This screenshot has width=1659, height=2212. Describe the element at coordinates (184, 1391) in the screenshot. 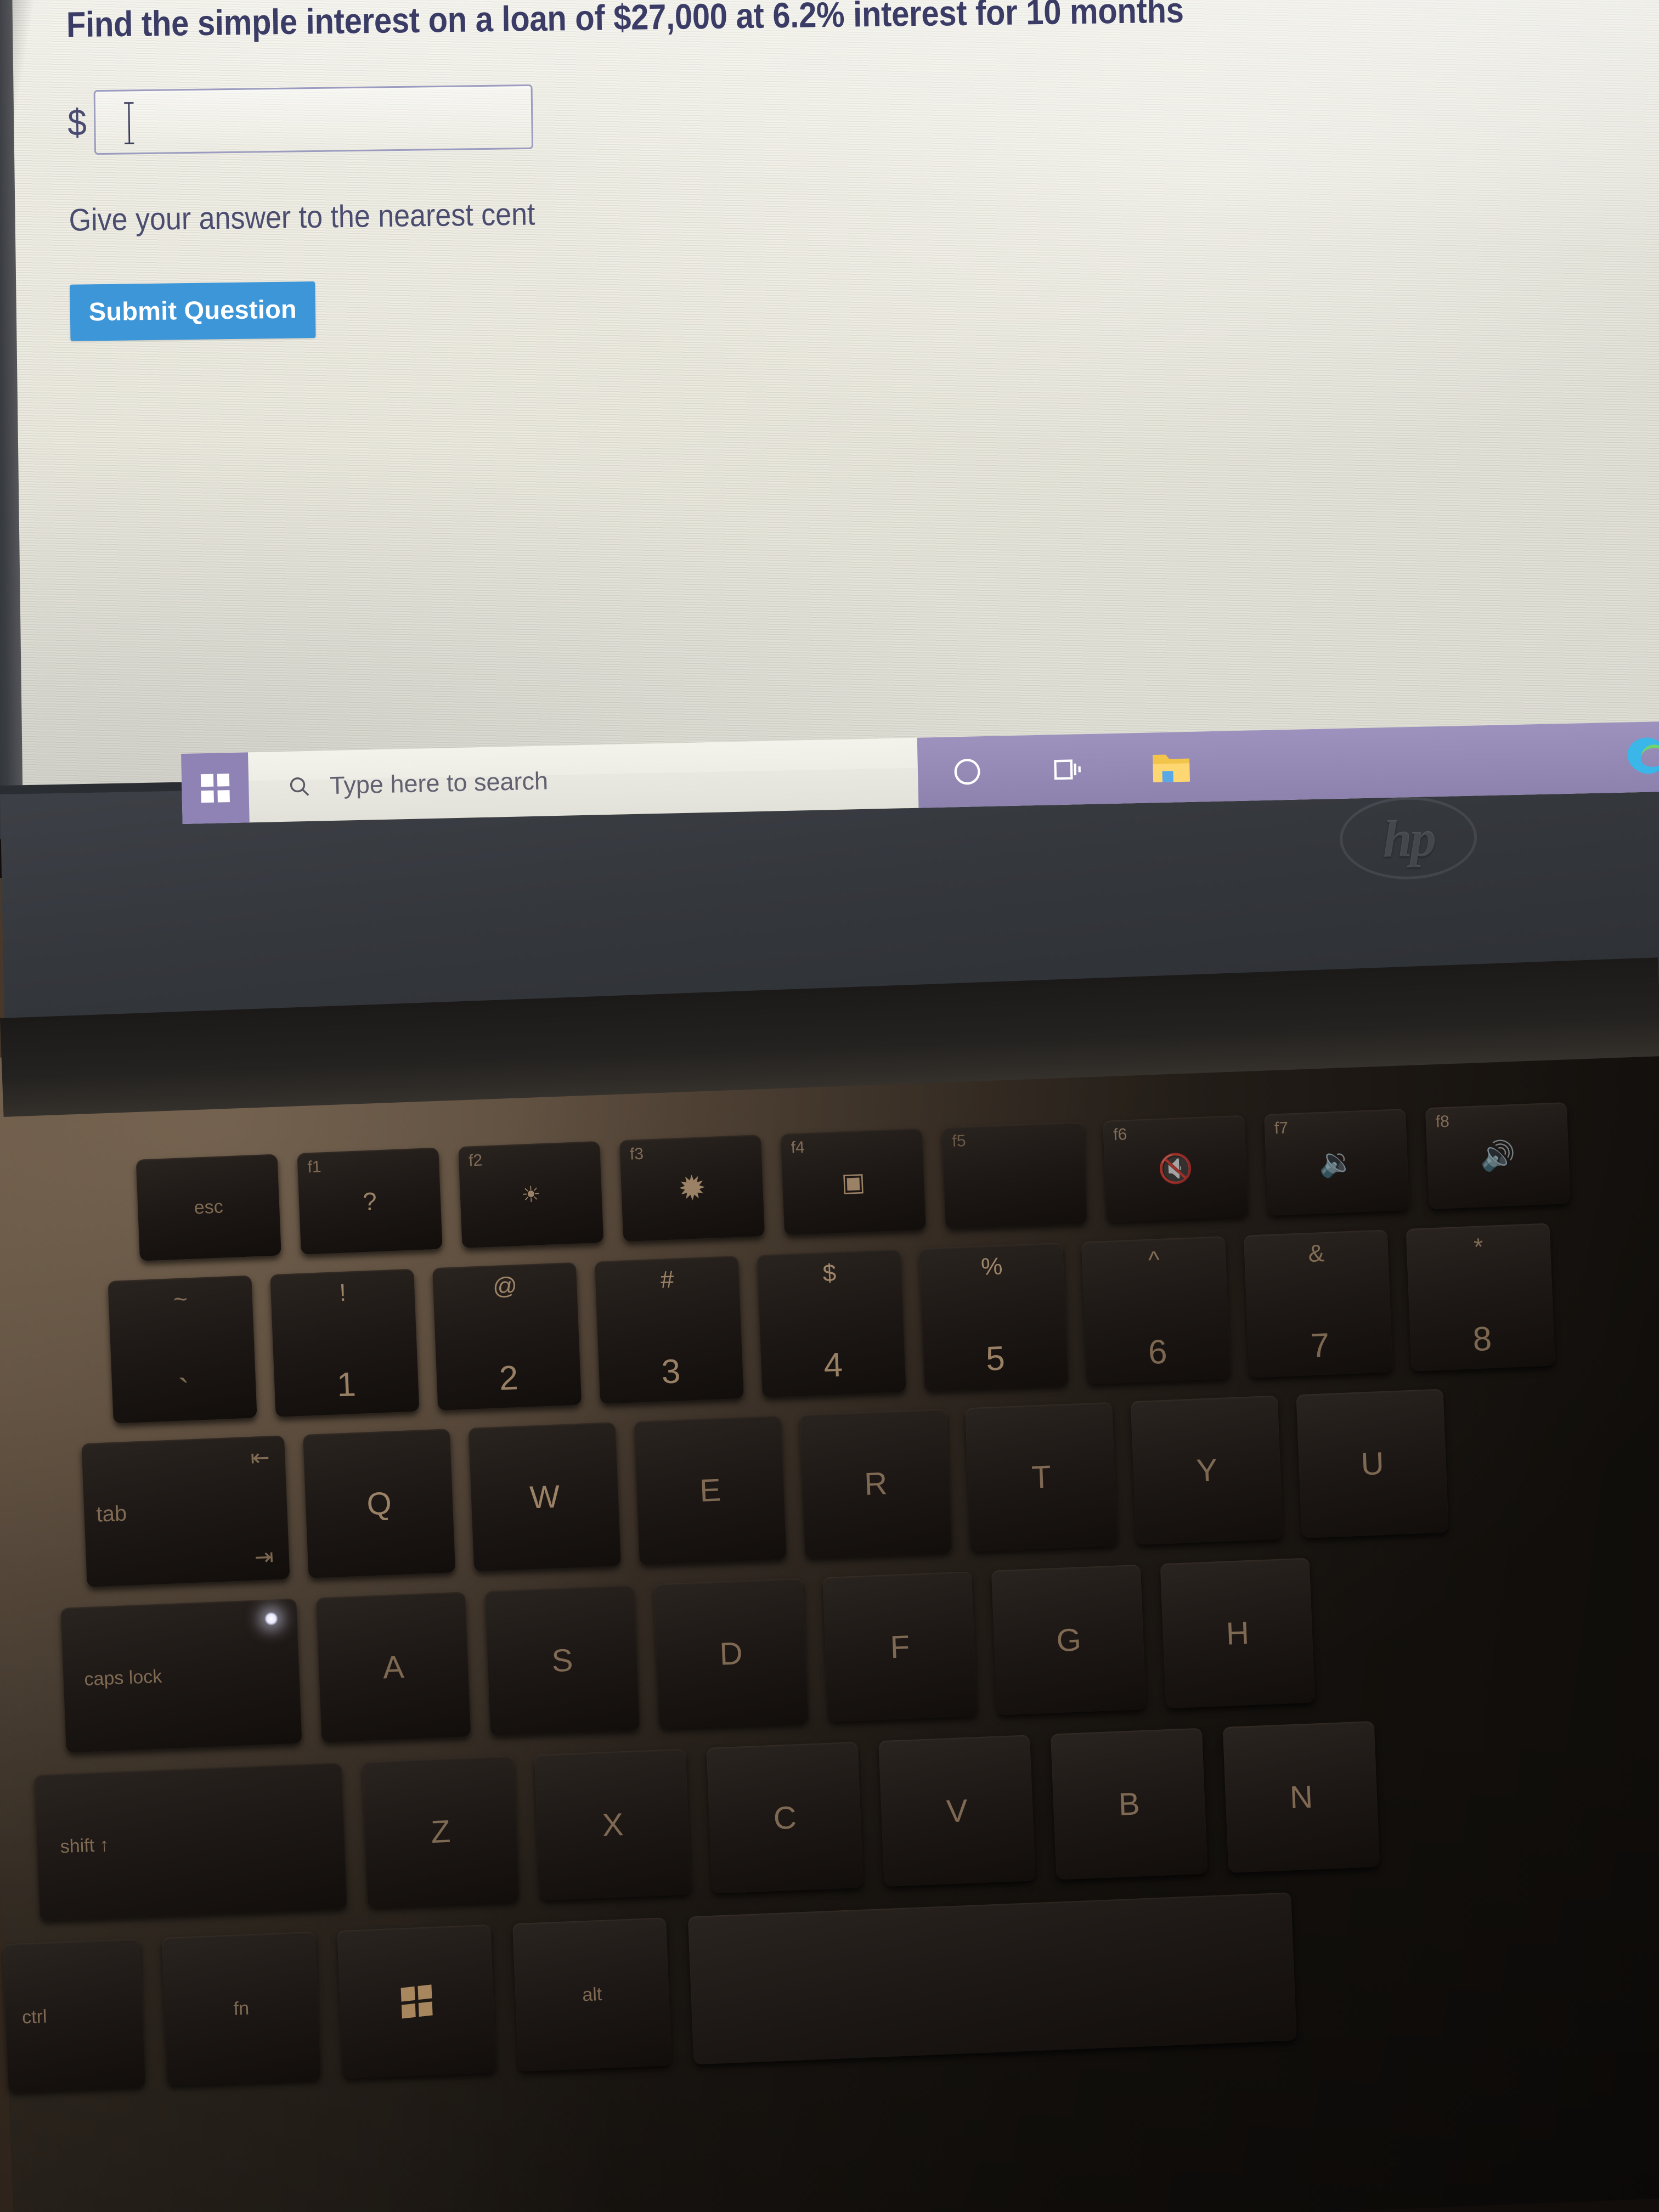

I see `backtick-key-label: `` at that location.